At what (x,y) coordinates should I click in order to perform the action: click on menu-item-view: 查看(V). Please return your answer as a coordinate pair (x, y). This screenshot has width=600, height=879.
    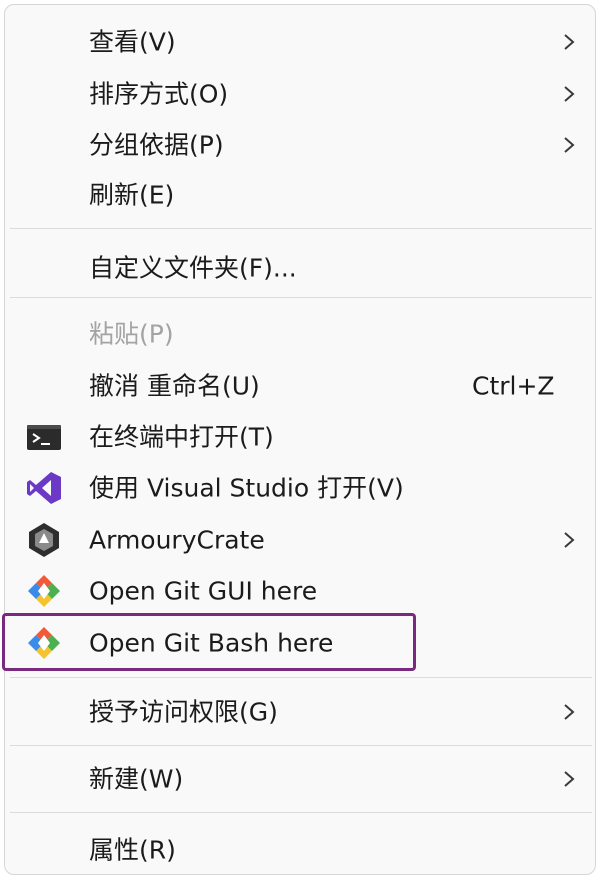
    Looking at the image, I should click on (300, 42).